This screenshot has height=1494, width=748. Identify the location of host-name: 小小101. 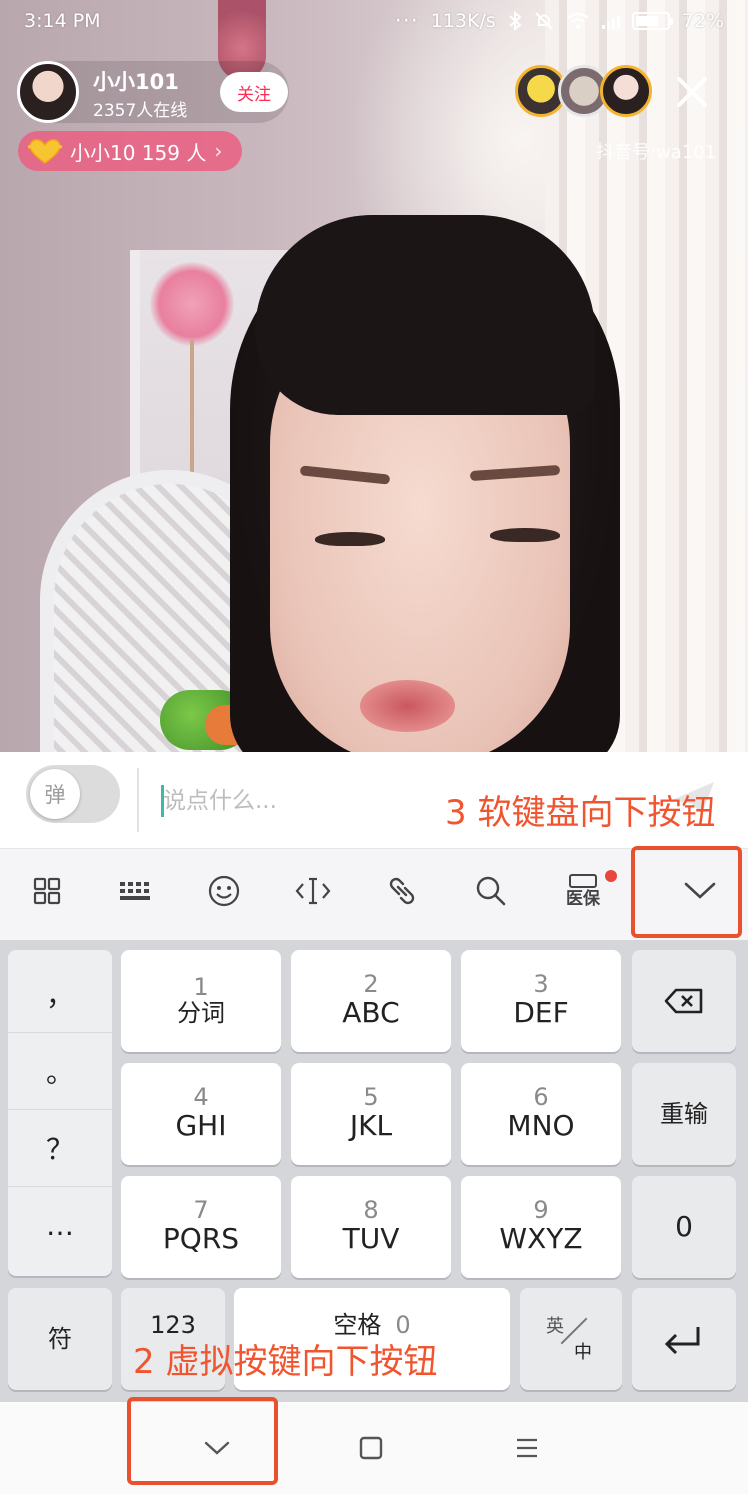
(136, 82).